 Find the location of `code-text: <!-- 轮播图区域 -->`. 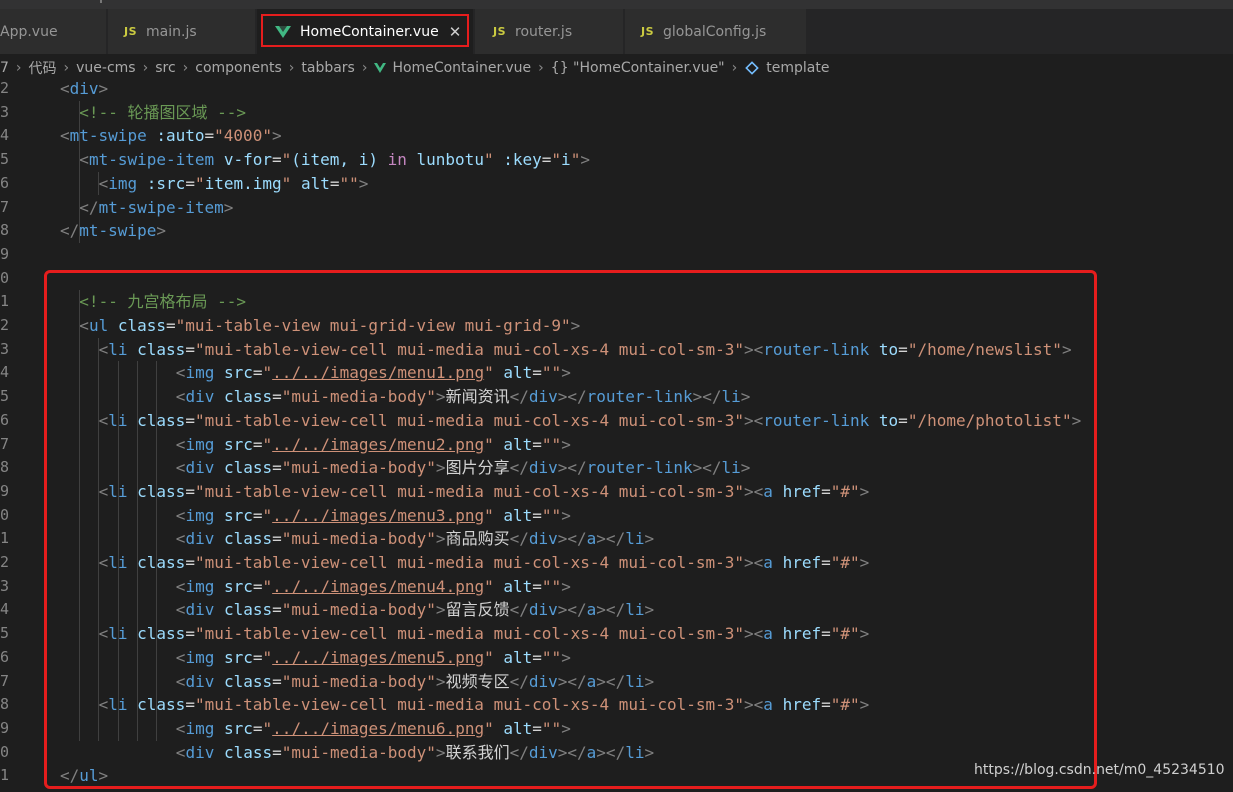

code-text: <!-- 轮播图区域 --> is located at coordinates (162, 113).